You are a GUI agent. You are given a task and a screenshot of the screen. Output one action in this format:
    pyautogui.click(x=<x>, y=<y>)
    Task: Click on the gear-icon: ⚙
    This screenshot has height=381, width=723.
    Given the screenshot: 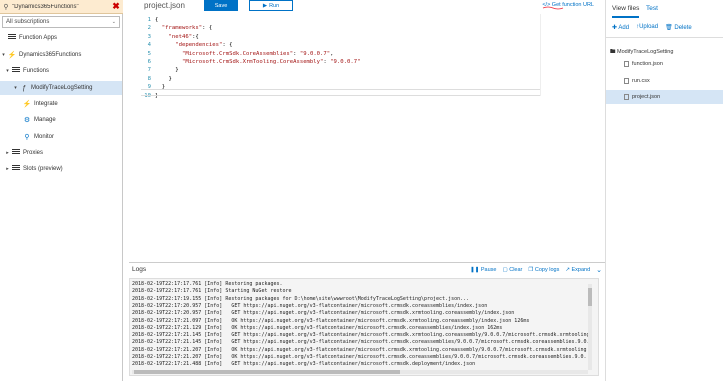 What is the action you would take?
    pyautogui.click(x=27, y=120)
    